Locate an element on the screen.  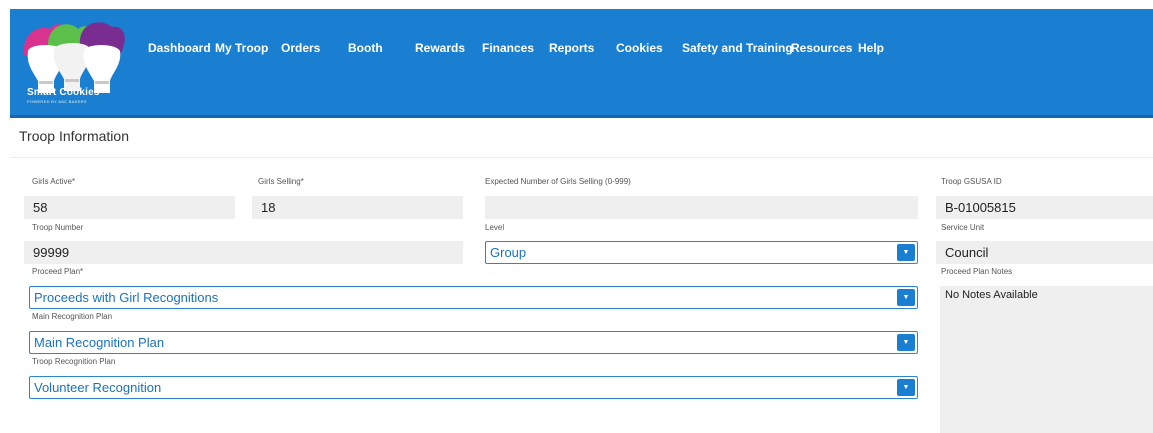
girls-active-field: 58 is located at coordinates (129, 207).